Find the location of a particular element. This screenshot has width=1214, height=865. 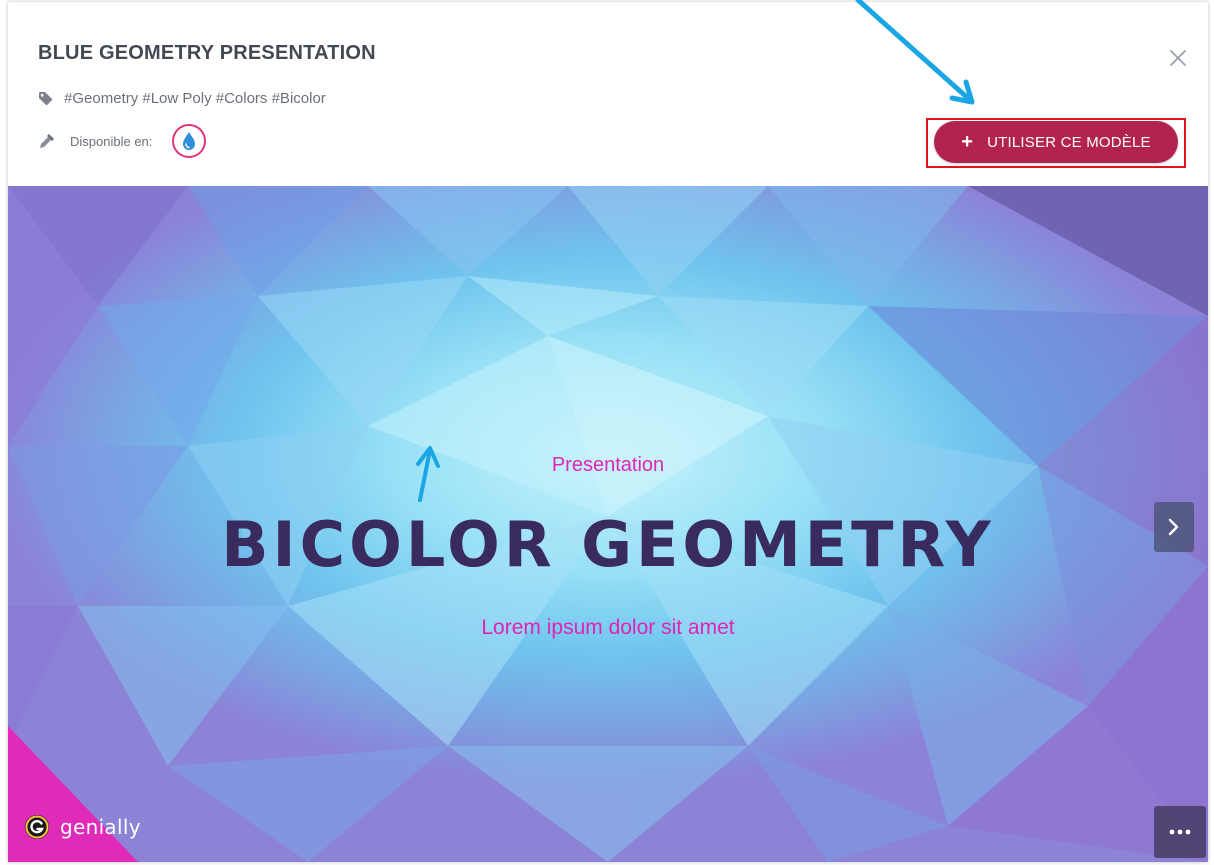

next-slide-button is located at coordinates (1174, 527).